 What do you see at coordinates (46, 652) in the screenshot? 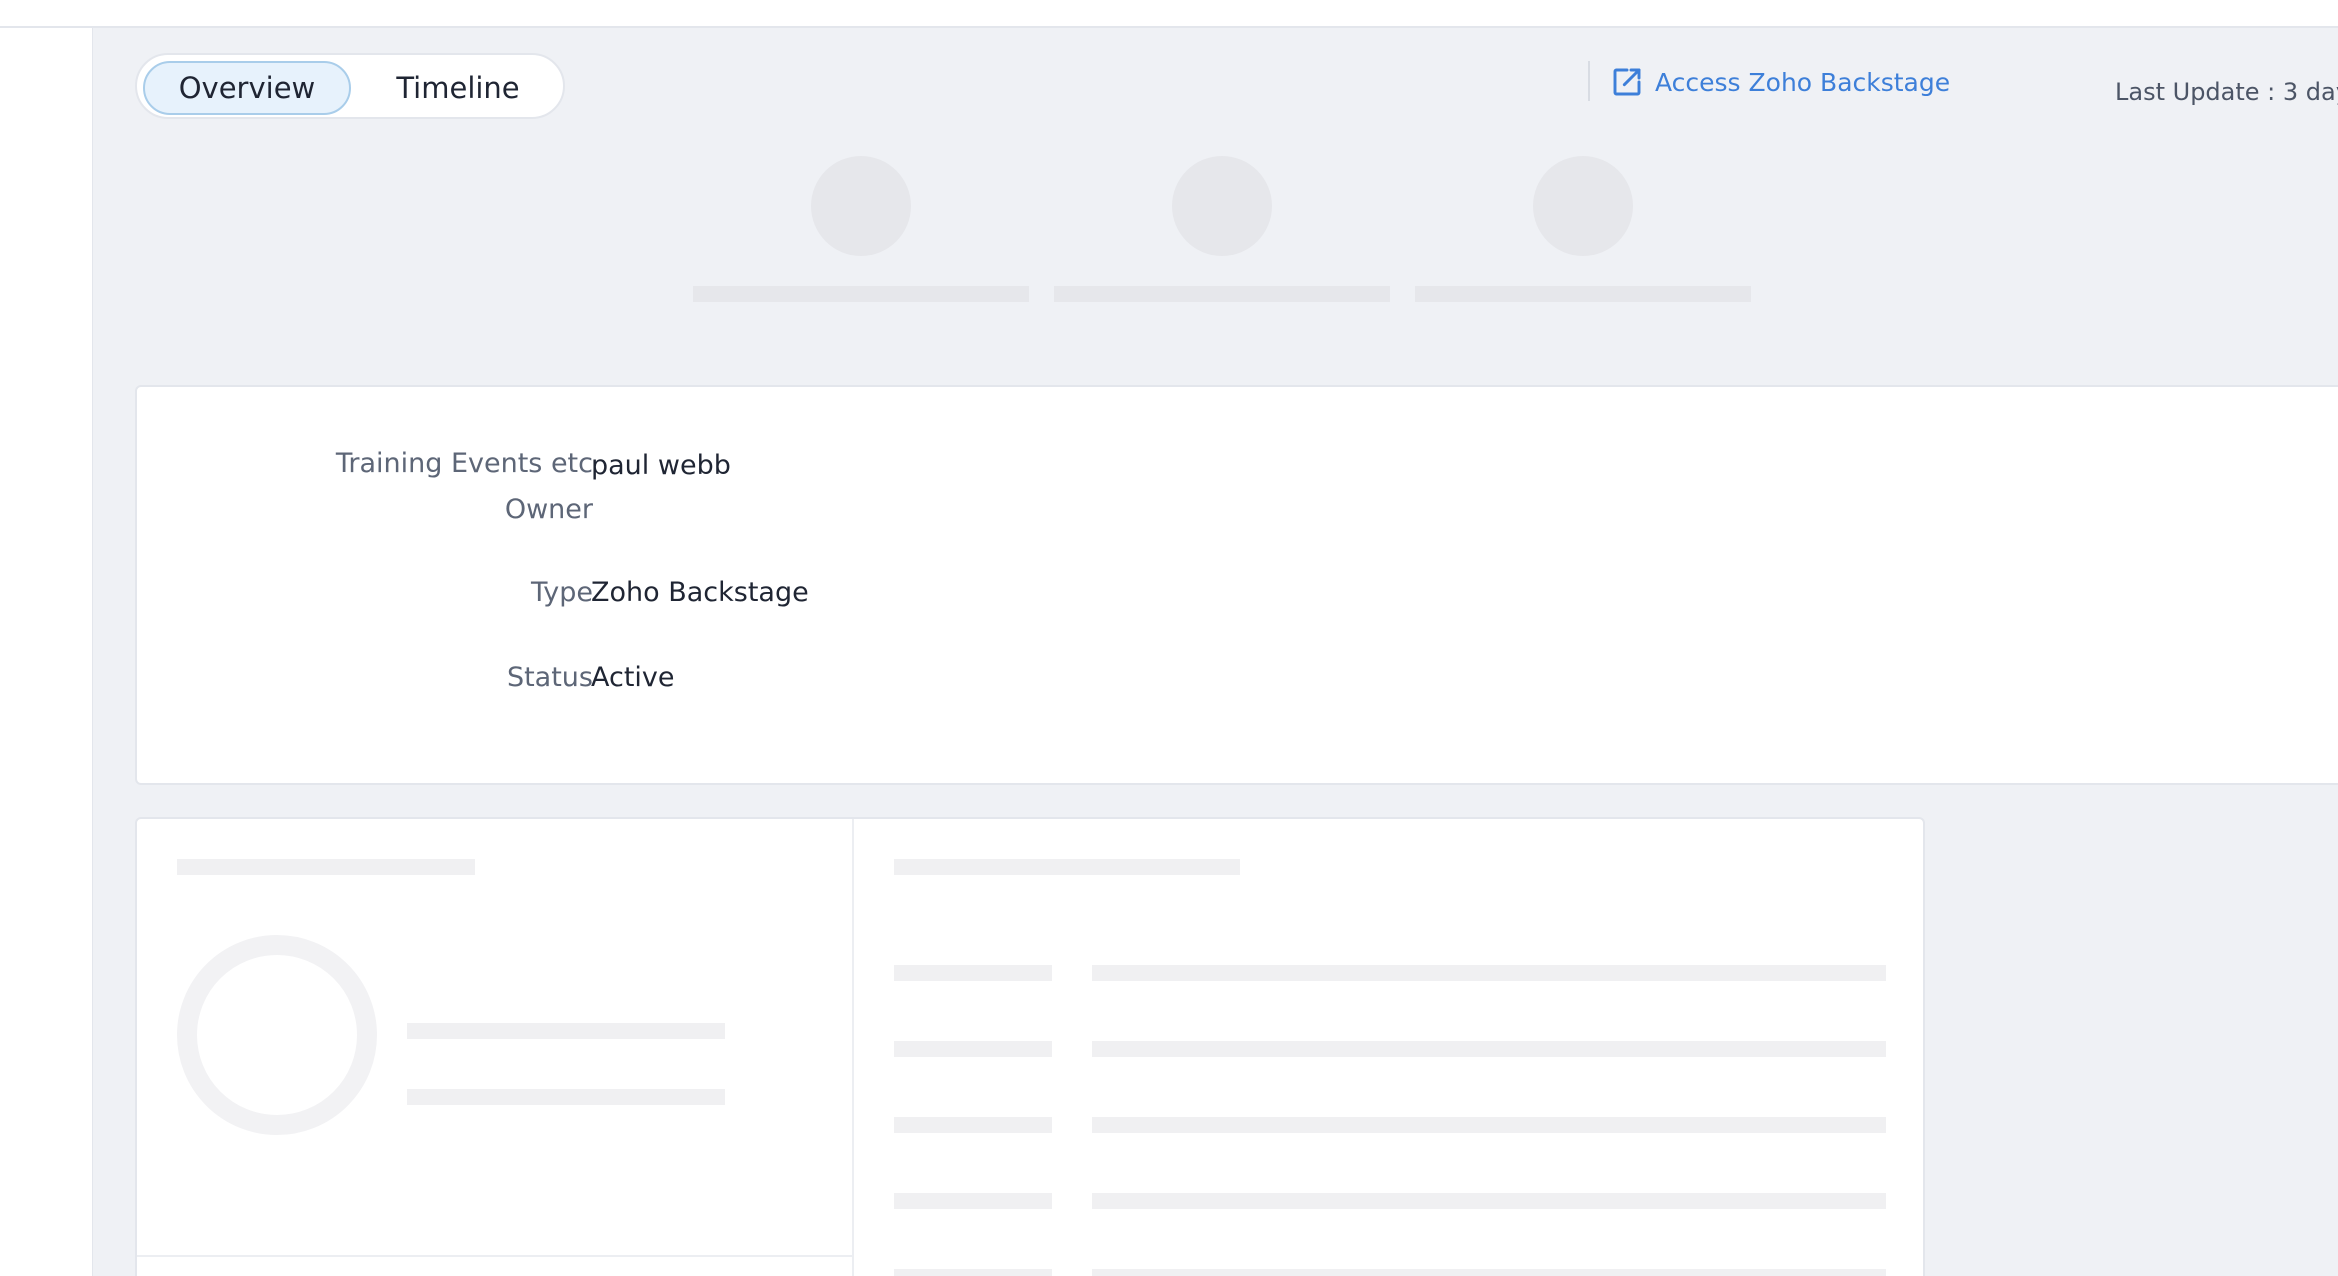
I see `left-sidebar` at bounding box center [46, 652].